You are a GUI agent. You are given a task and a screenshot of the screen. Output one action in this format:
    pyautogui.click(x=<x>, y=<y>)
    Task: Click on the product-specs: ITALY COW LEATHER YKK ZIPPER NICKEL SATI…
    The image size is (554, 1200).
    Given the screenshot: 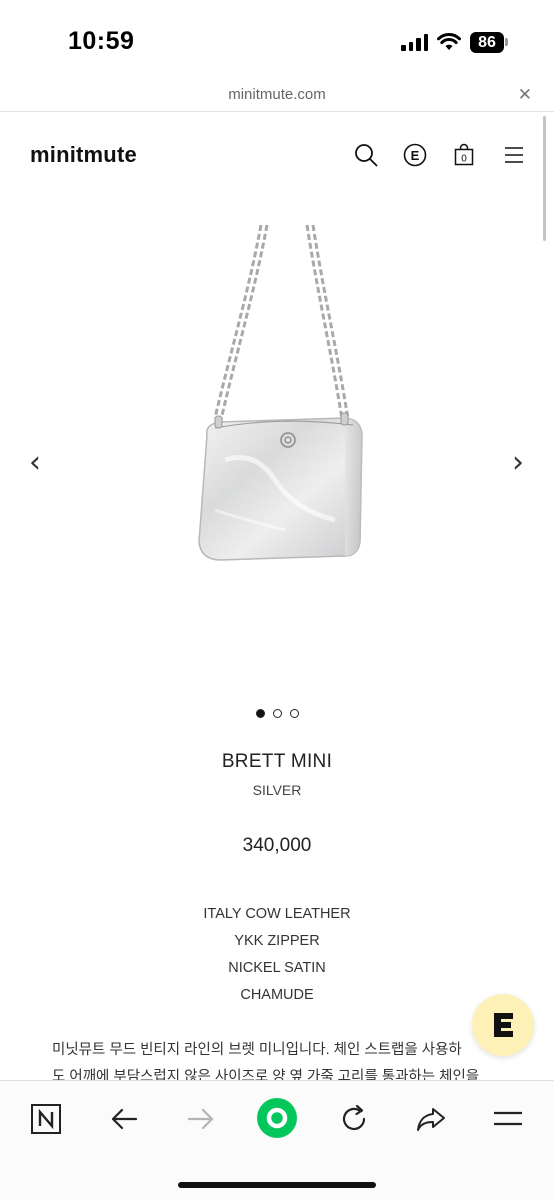 What is the action you would take?
    pyautogui.click(x=277, y=959)
    